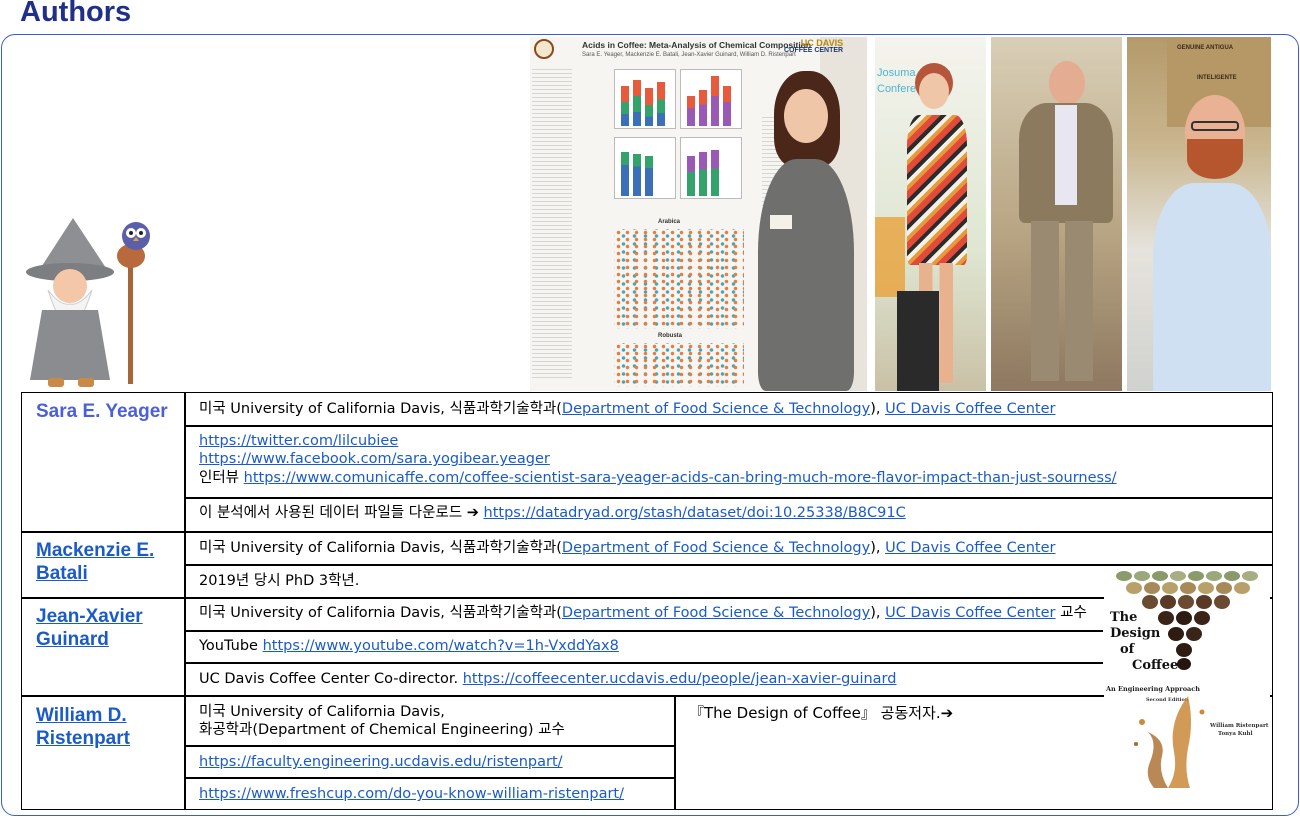 The height and width of the screenshot is (818, 1300). Describe the element at coordinates (329, 679) in the screenshot. I see `codirector-label: UC Davis Coffee Center Co-director.` at that location.